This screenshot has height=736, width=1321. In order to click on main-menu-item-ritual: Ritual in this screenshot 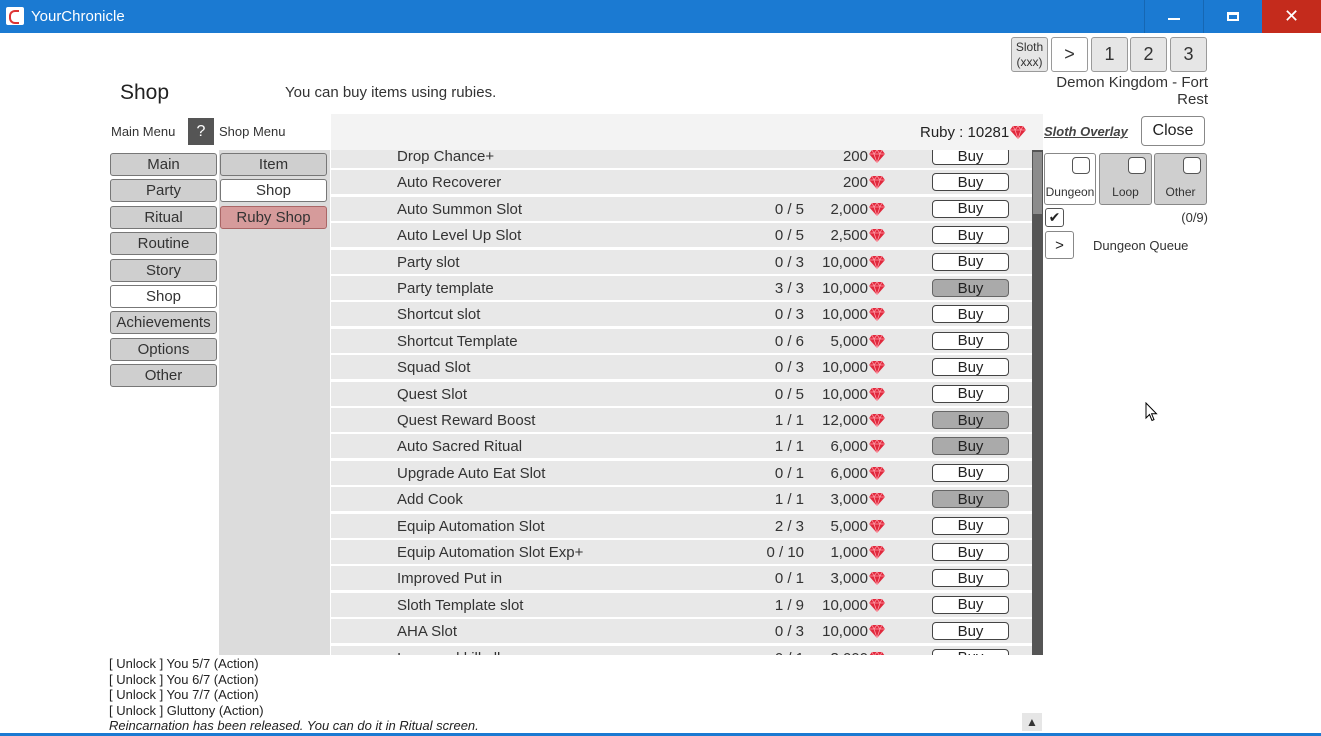, I will do `click(163, 217)`.